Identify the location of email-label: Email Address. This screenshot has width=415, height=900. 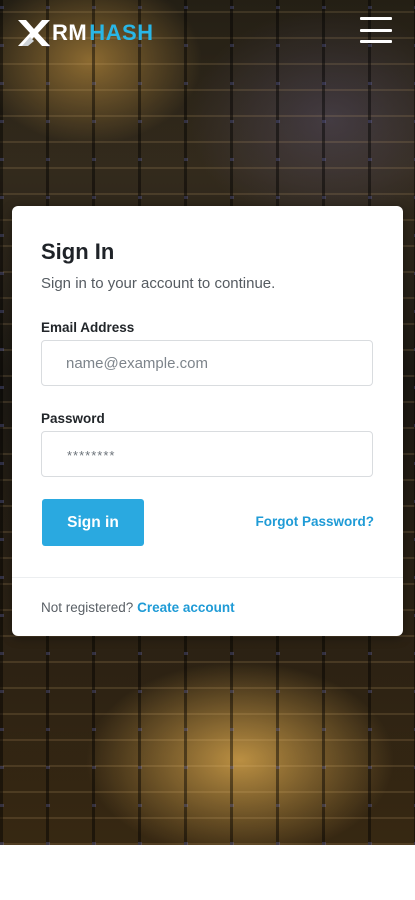
(88, 327).